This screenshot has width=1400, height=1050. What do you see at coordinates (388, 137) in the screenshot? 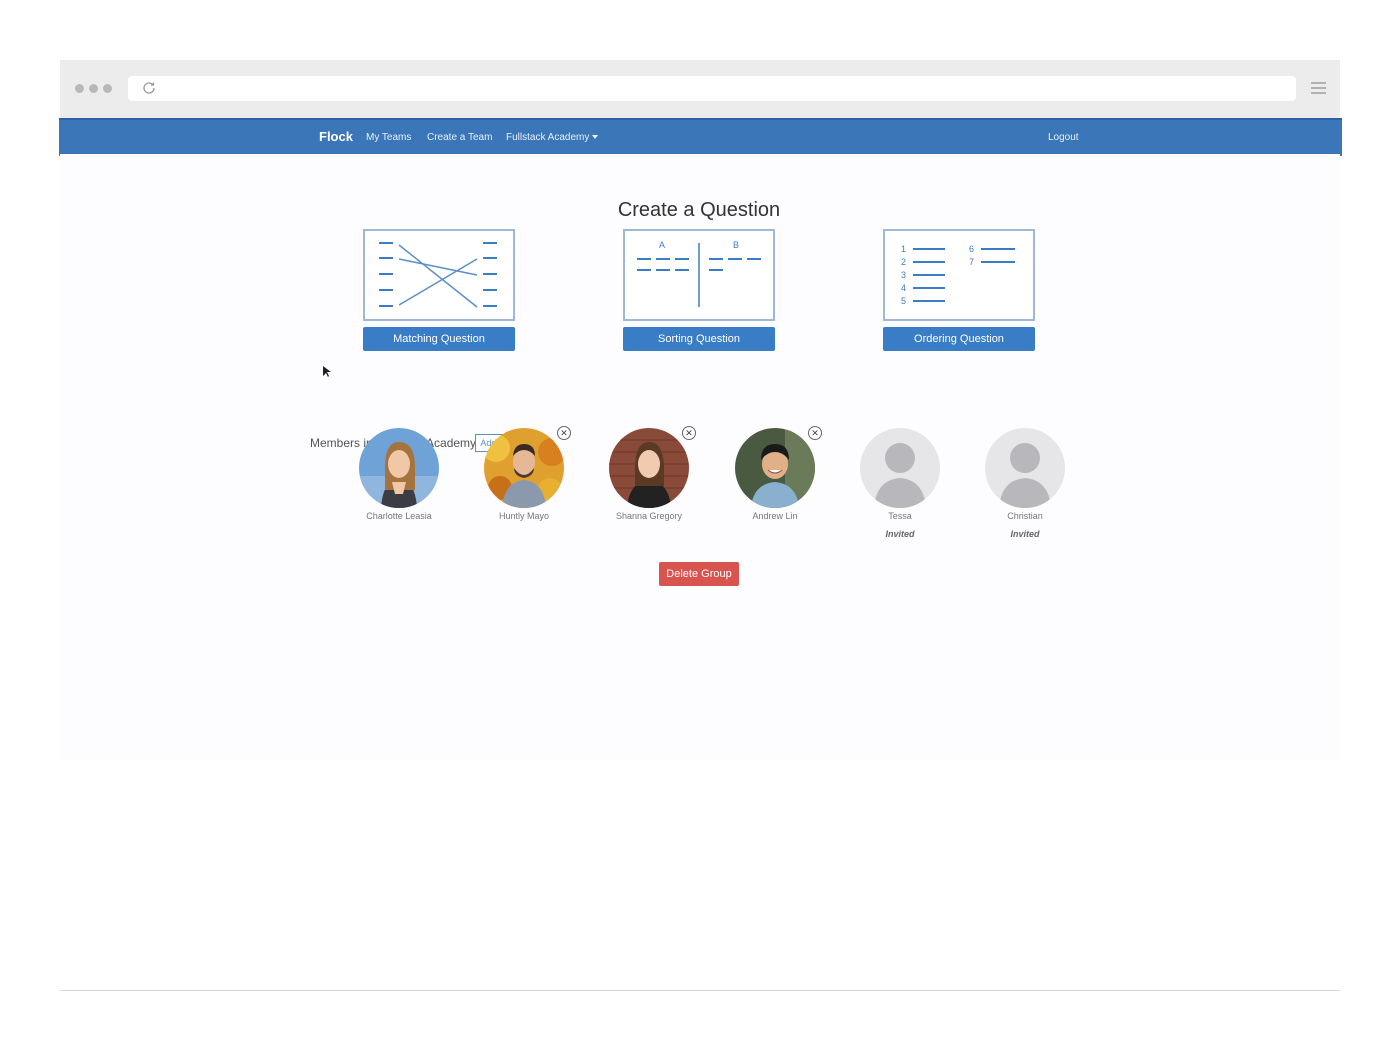
I see `nav-my-teams: My Teams` at bounding box center [388, 137].